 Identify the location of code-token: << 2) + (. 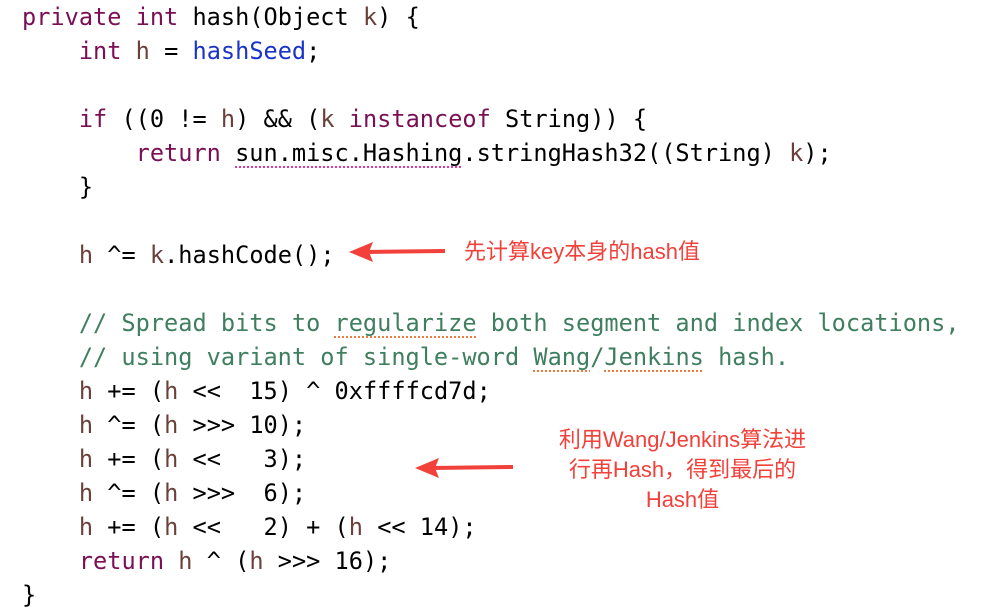
(263, 527).